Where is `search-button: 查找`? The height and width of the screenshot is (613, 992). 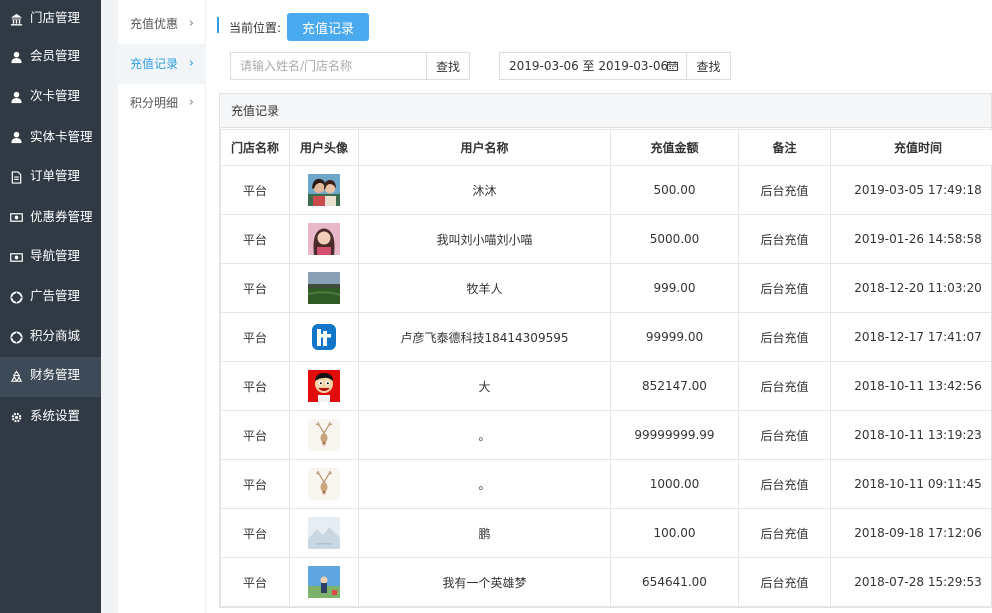
search-button: 查找 is located at coordinates (448, 66).